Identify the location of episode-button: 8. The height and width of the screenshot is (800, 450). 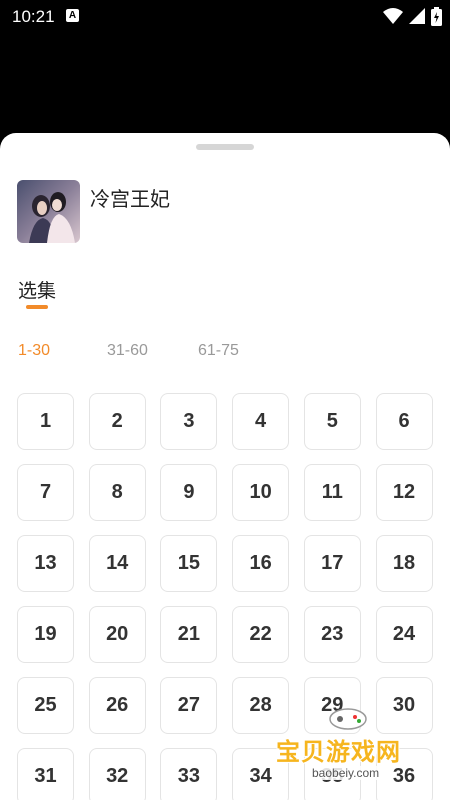
(117, 492).